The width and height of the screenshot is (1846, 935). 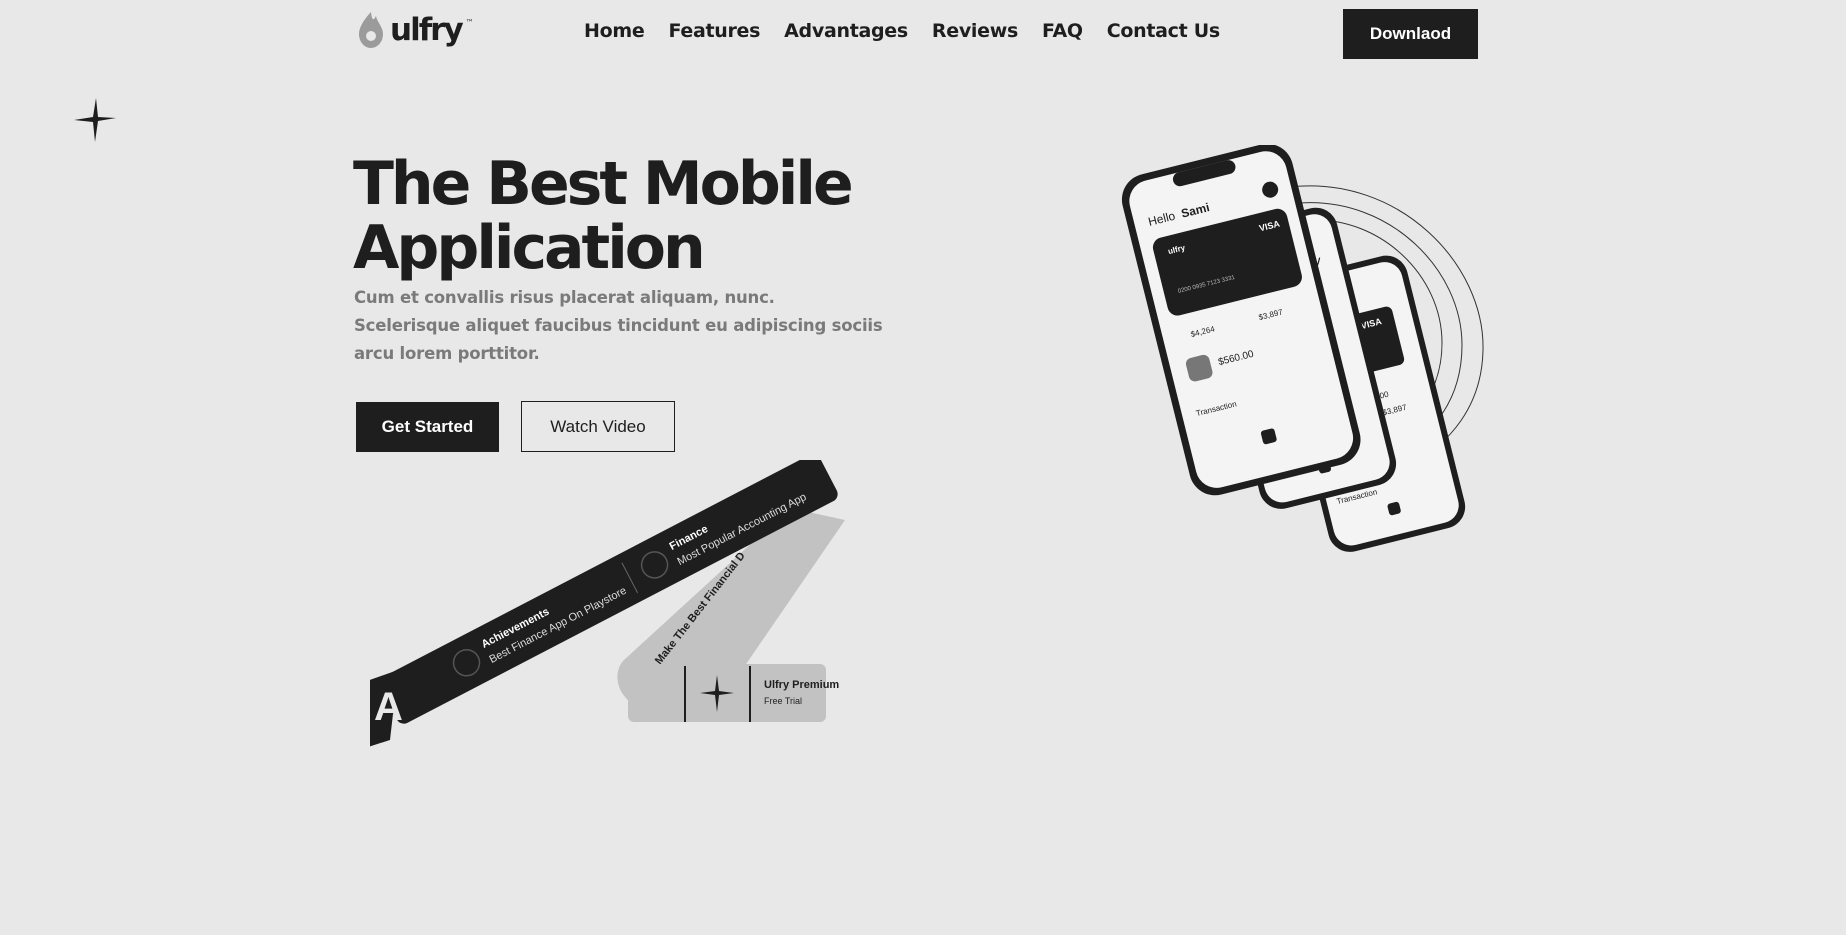 What do you see at coordinates (975, 31) in the screenshot?
I see `nav-reviews: Reviews` at bounding box center [975, 31].